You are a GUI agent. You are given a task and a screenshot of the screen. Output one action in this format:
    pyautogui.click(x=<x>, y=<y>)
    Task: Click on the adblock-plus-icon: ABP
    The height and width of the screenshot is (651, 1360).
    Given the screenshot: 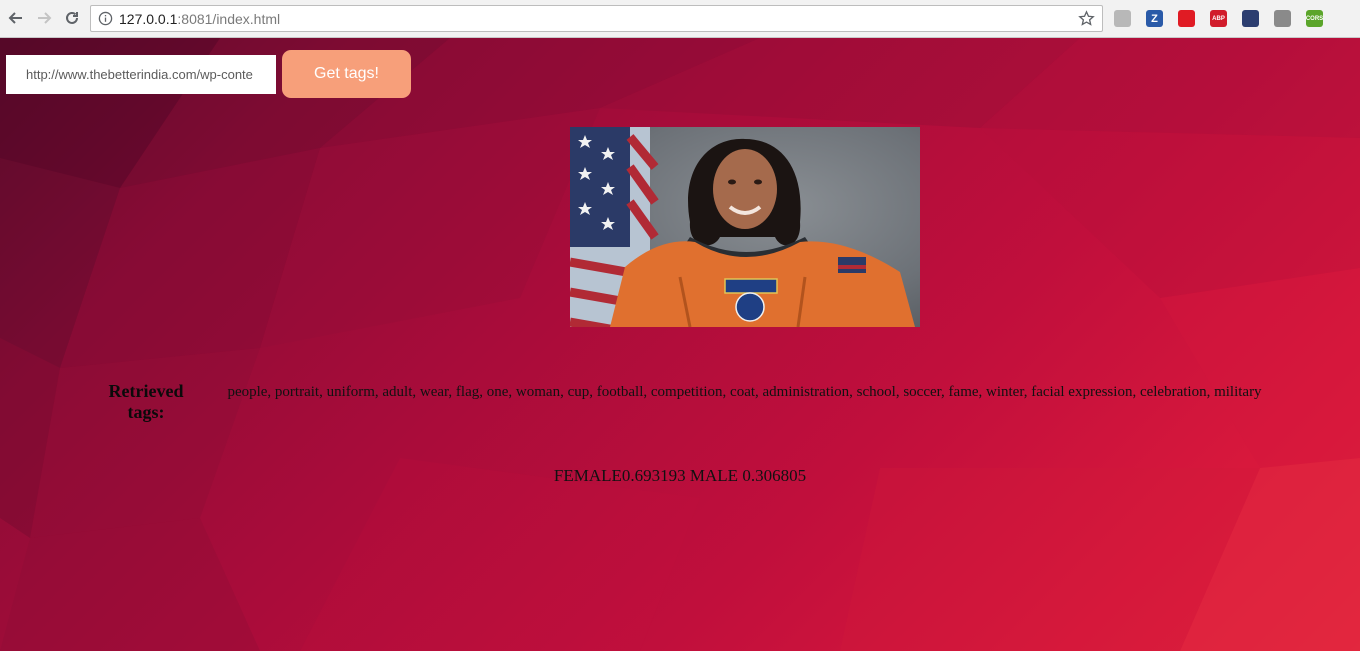 What is the action you would take?
    pyautogui.click(x=1218, y=18)
    